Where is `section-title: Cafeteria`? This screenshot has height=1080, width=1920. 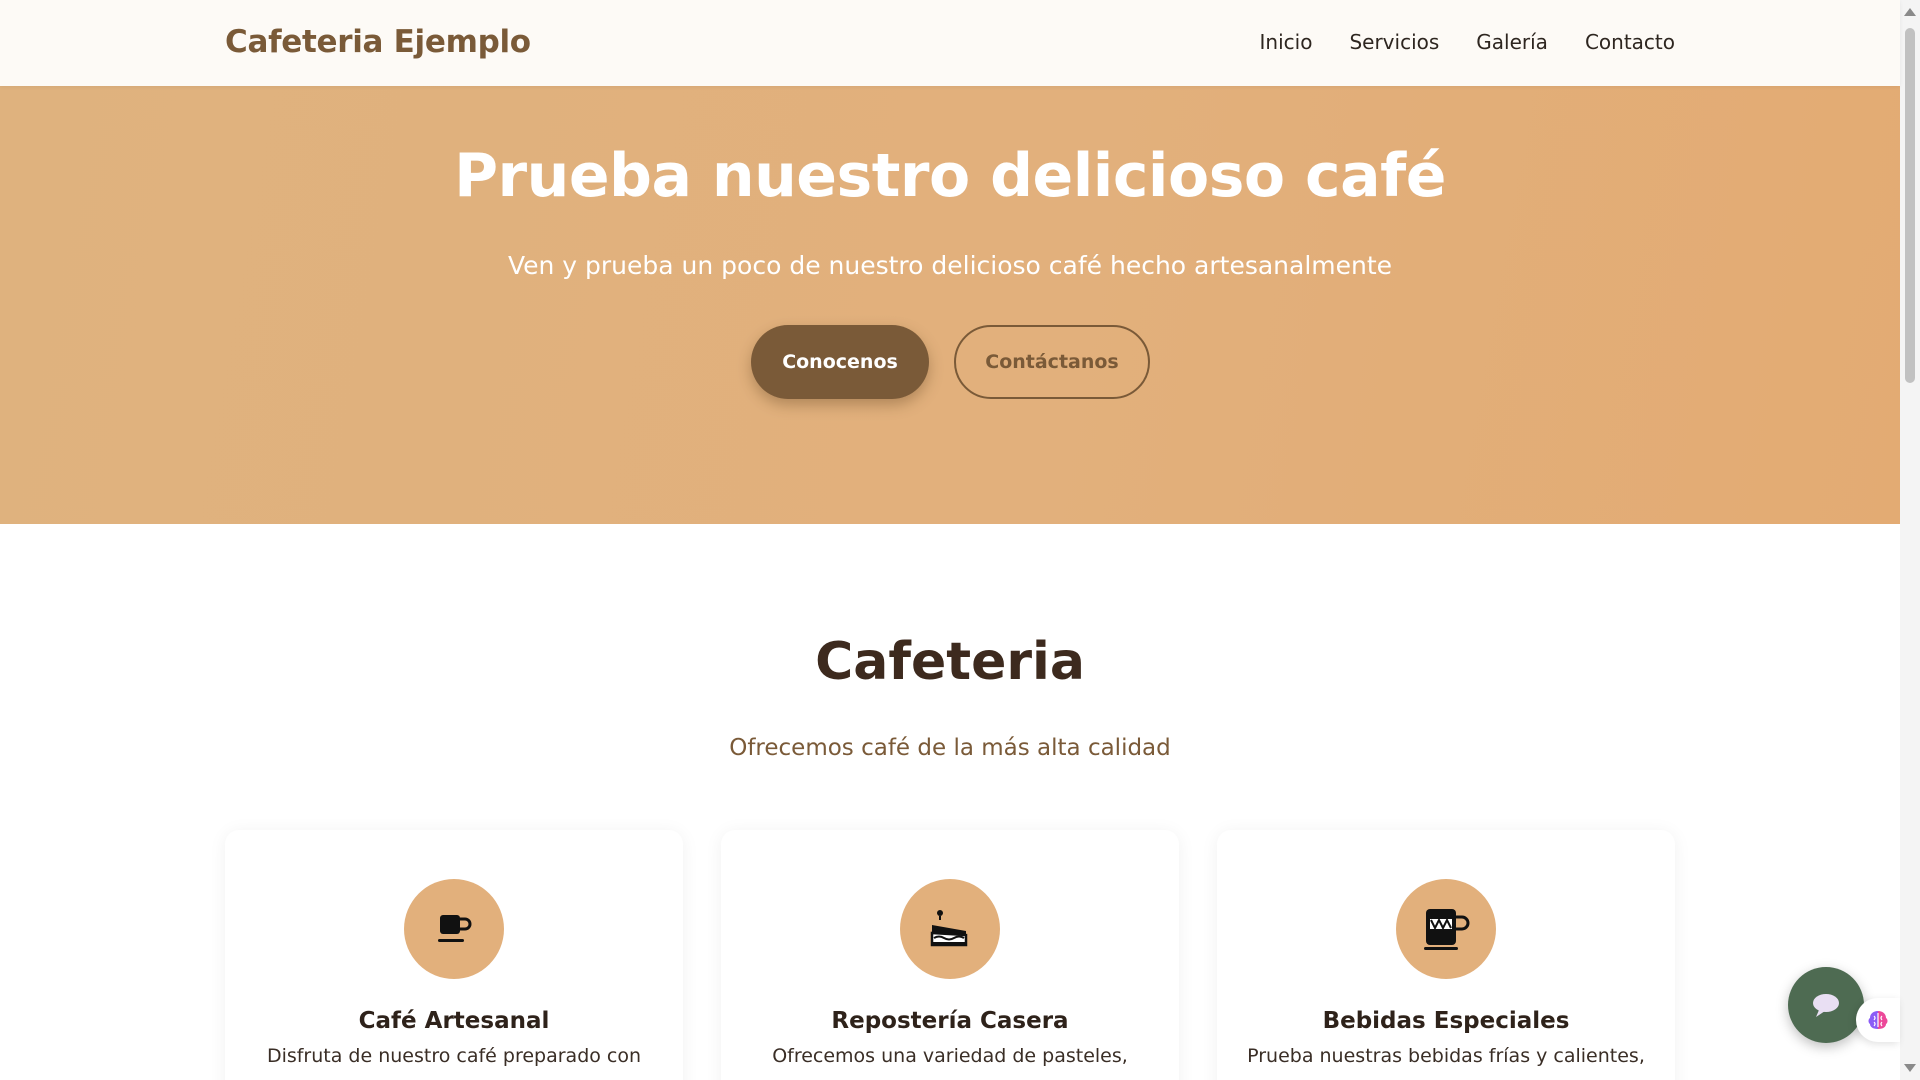 section-title: Cafeteria is located at coordinates (950, 662).